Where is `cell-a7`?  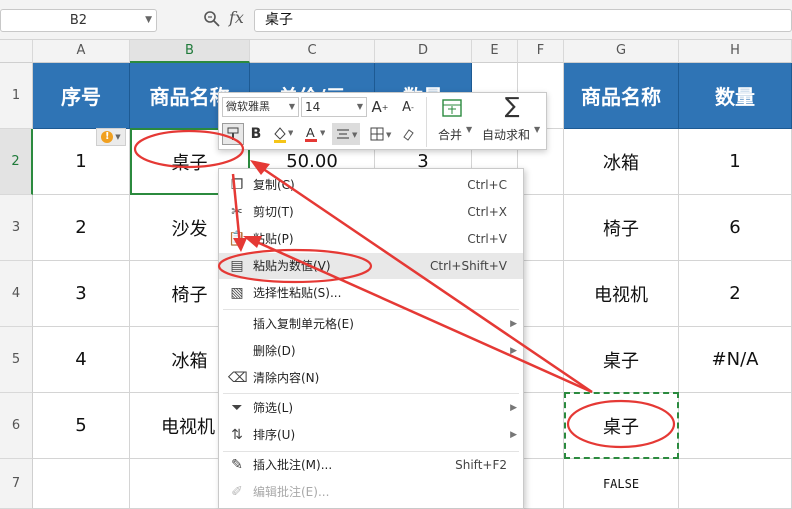 cell-a7 is located at coordinates (81, 484).